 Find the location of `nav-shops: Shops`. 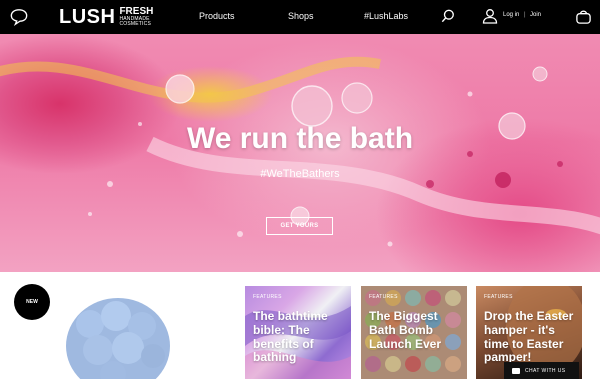

nav-shops: Shops is located at coordinates (301, 16).